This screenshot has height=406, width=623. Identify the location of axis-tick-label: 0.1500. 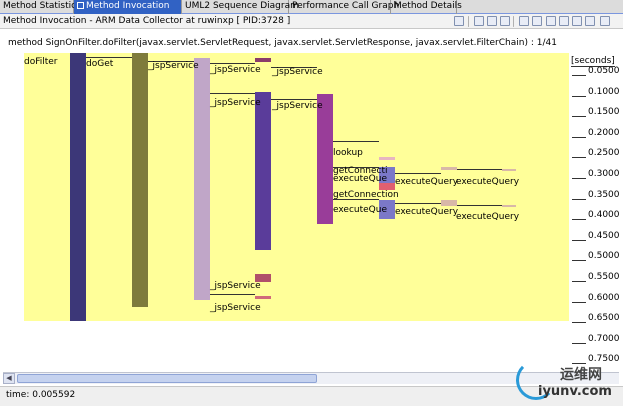
(604, 112).